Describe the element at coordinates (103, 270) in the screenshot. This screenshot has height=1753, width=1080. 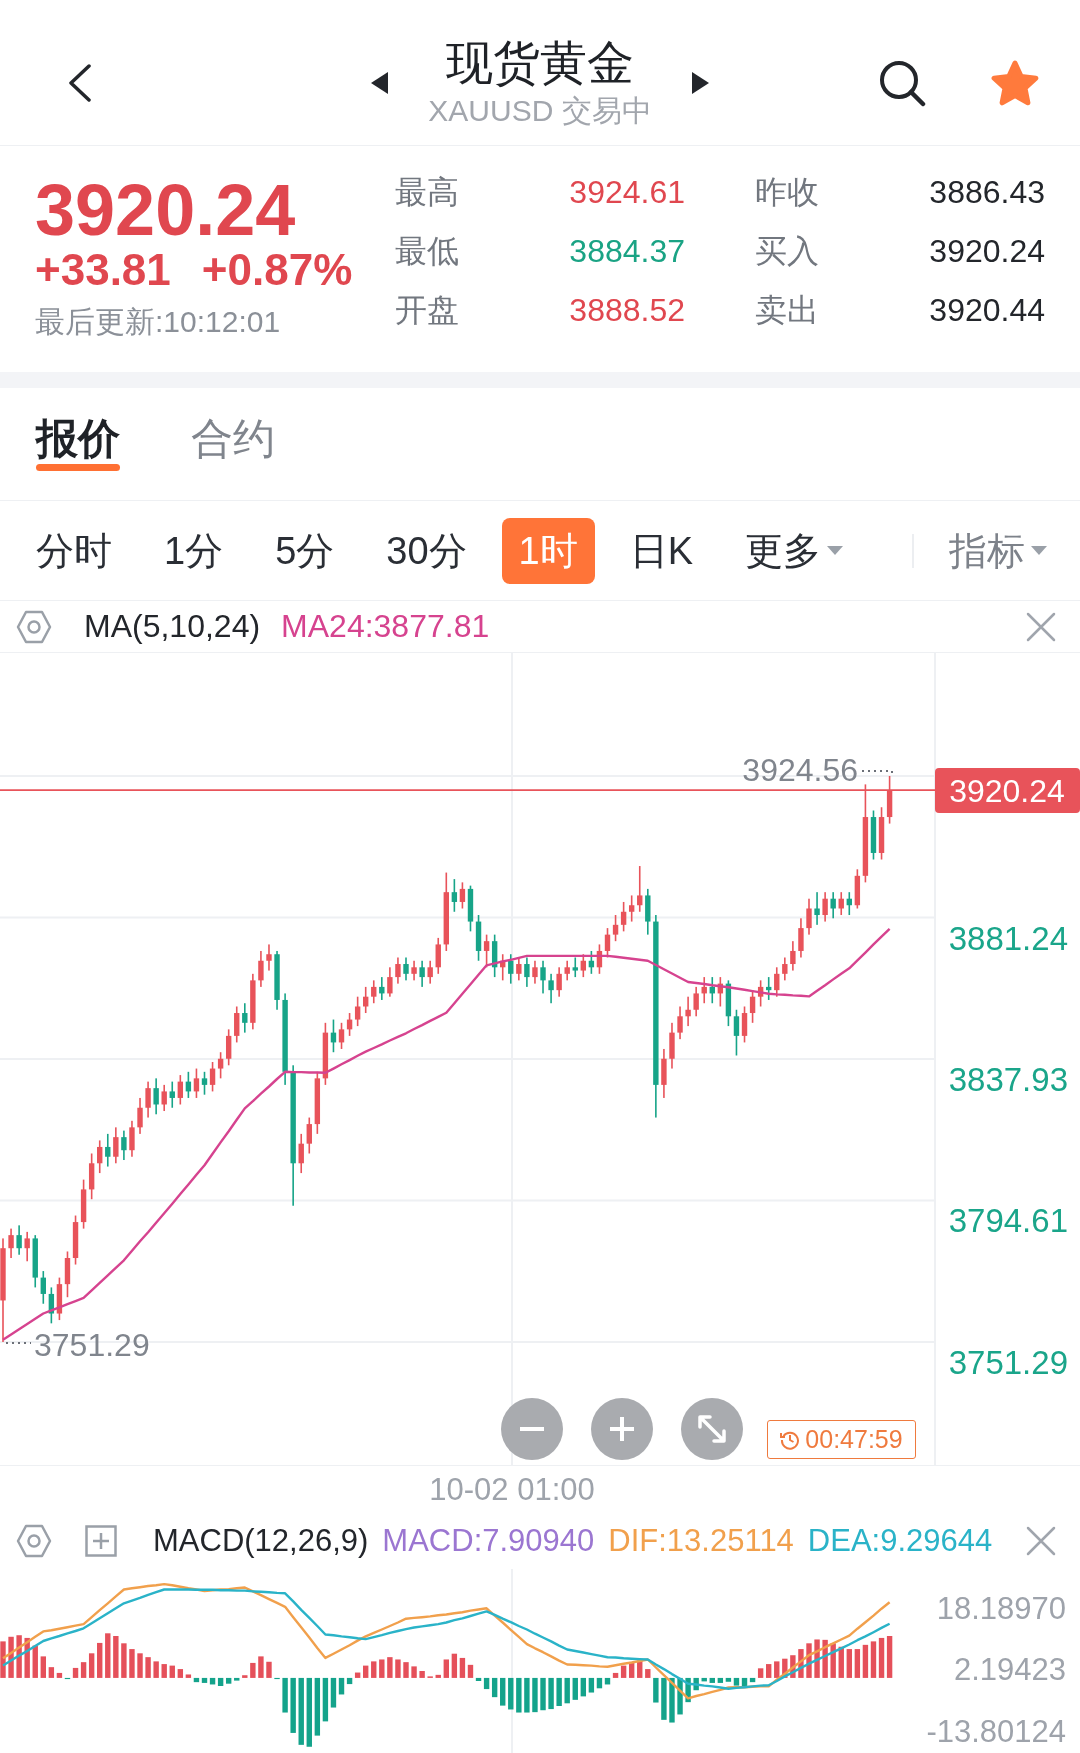
I see `price-change: +33.81` at that location.